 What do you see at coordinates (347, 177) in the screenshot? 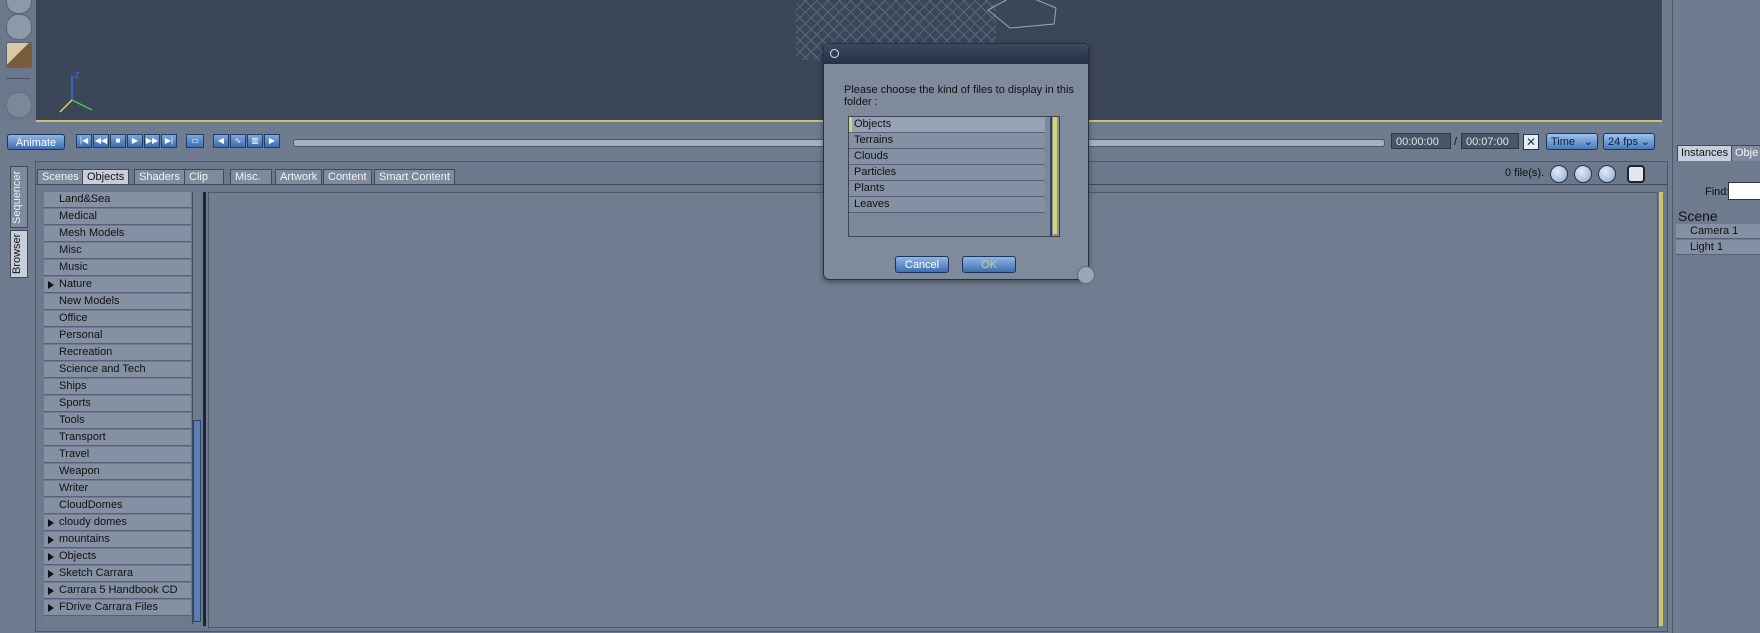
I see `tab-content: Content` at bounding box center [347, 177].